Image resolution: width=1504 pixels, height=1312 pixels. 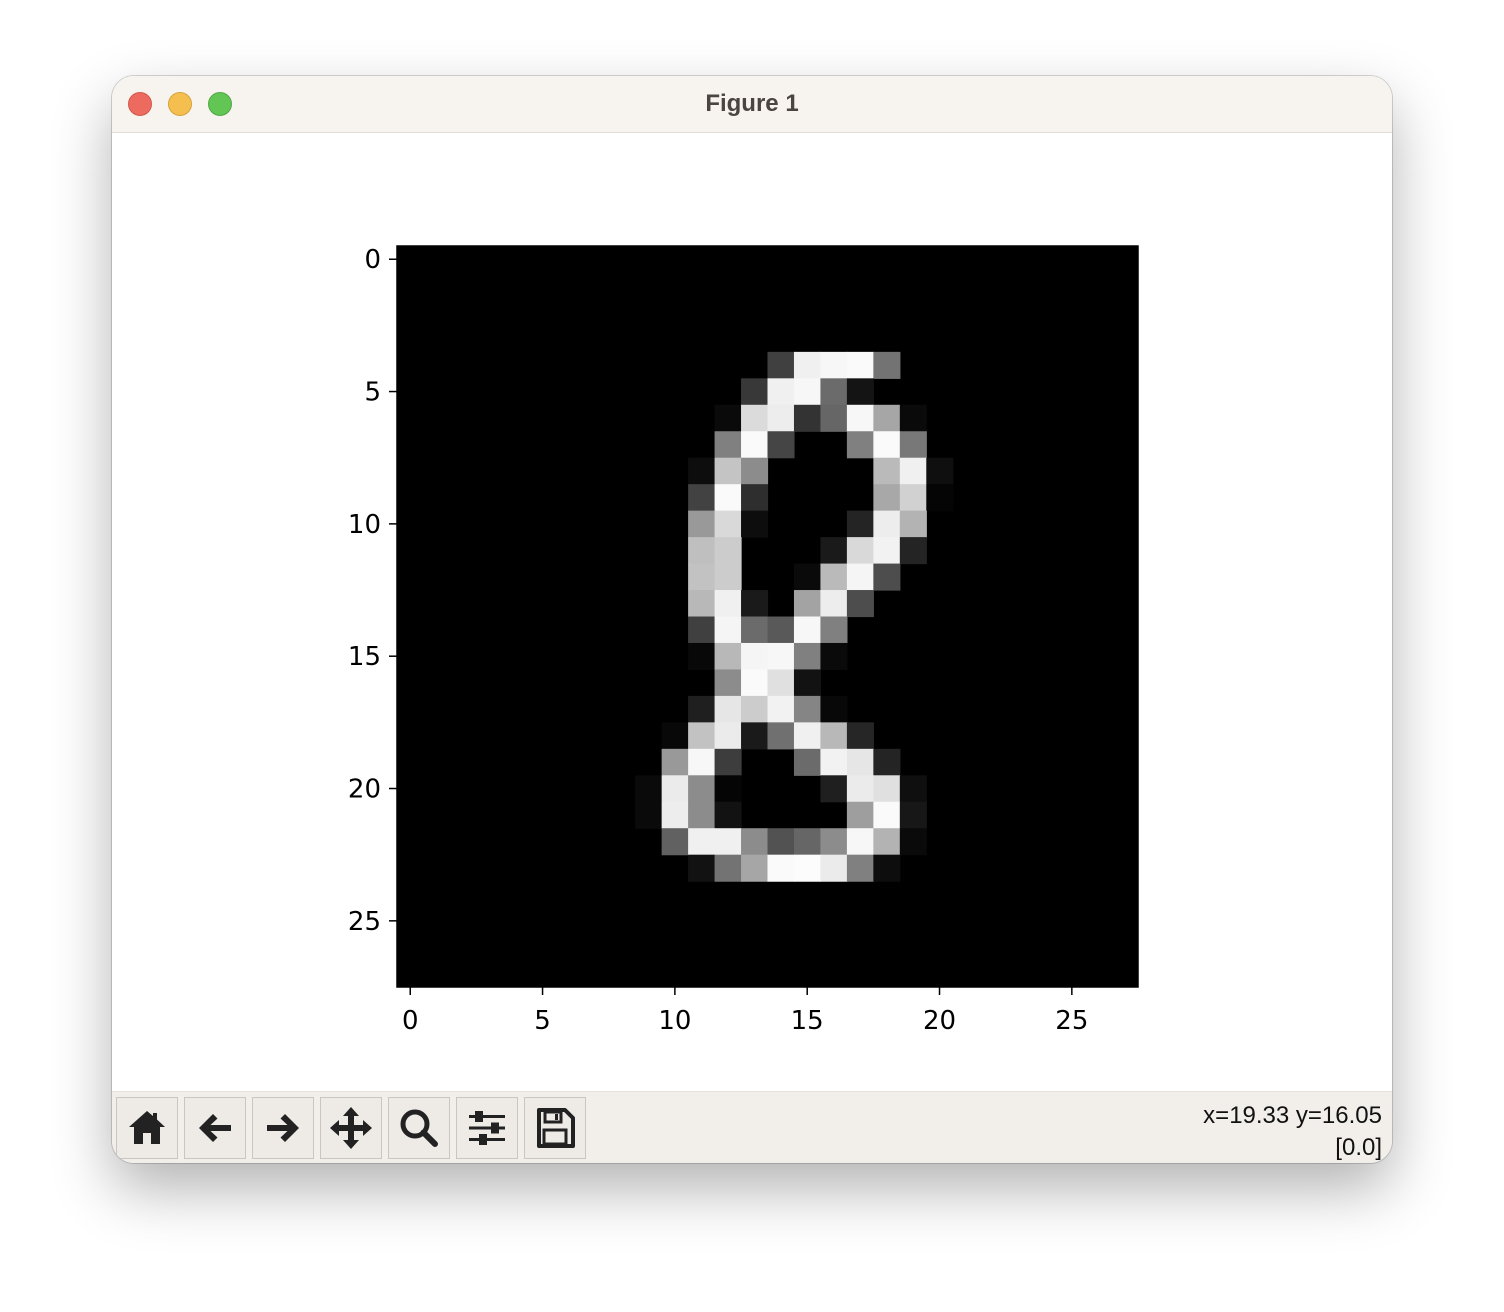 What do you see at coordinates (1358, 1147) in the screenshot?
I see `pixel-value: [0.0]` at bounding box center [1358, 1147].